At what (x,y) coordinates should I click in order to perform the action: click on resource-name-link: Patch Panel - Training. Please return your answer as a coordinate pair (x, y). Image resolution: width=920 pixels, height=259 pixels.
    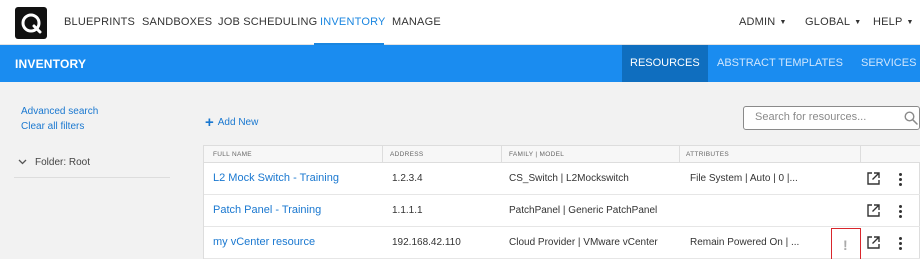
    Looking at the image, I should click on (267, 210).